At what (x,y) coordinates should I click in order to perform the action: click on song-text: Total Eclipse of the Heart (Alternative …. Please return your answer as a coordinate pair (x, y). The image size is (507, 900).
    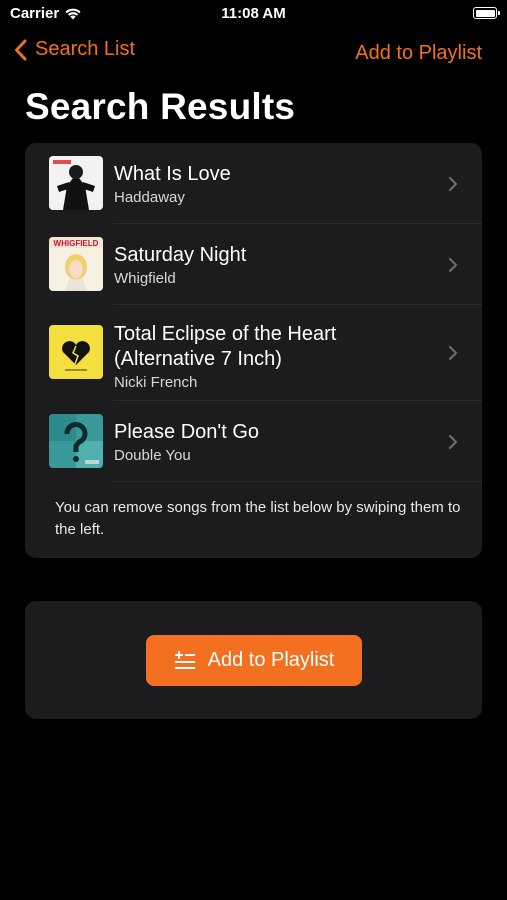
    Looking at the image, I should click on (225, 357).